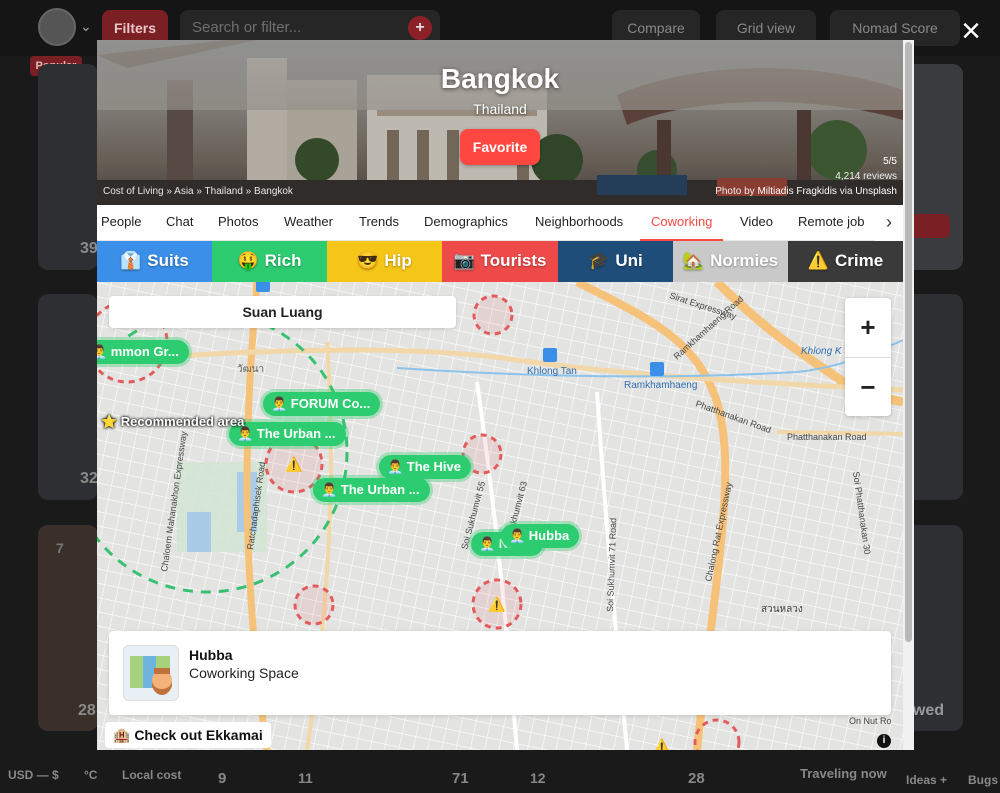 Image resolution: width=1000 pixels, height=793 pixels. I want to click on coworking-pin: 👨‍💼 The Hive, so click(425, 467).